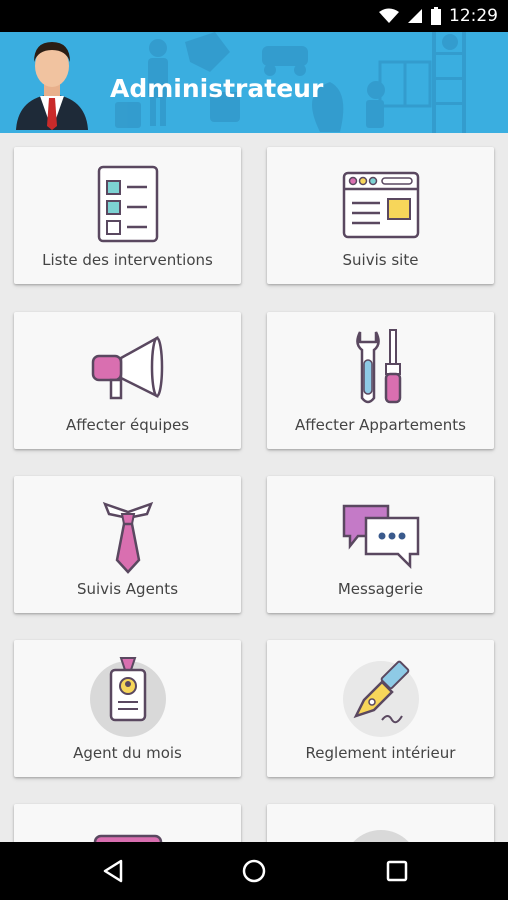 Image resolution: width=508 pixels, height=900 pixels. What do you see at coordinates (127, 425) in the screenshot?
I see `menu-card-label: Affecter équipes` at bounding box center [127, 425].